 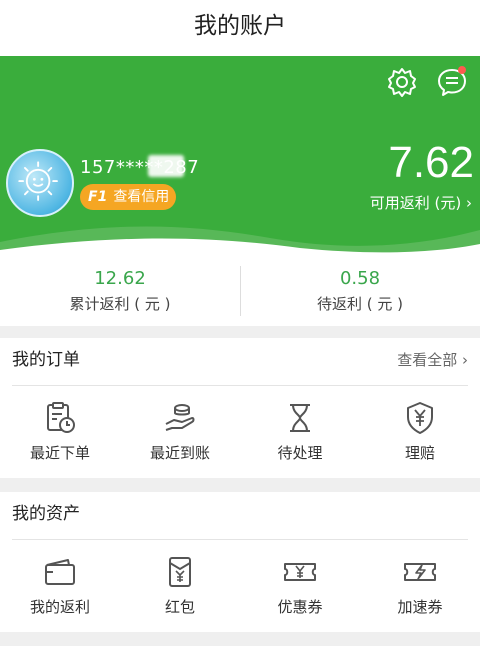 I want to click on orders-recent-arrived-label: 最近到账, so click(x=179, y=453).